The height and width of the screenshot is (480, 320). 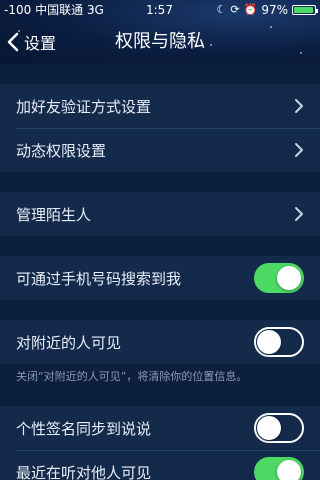 I want to click on manage-strangers-row: 管理陌生人, so click(x=160, y=214).